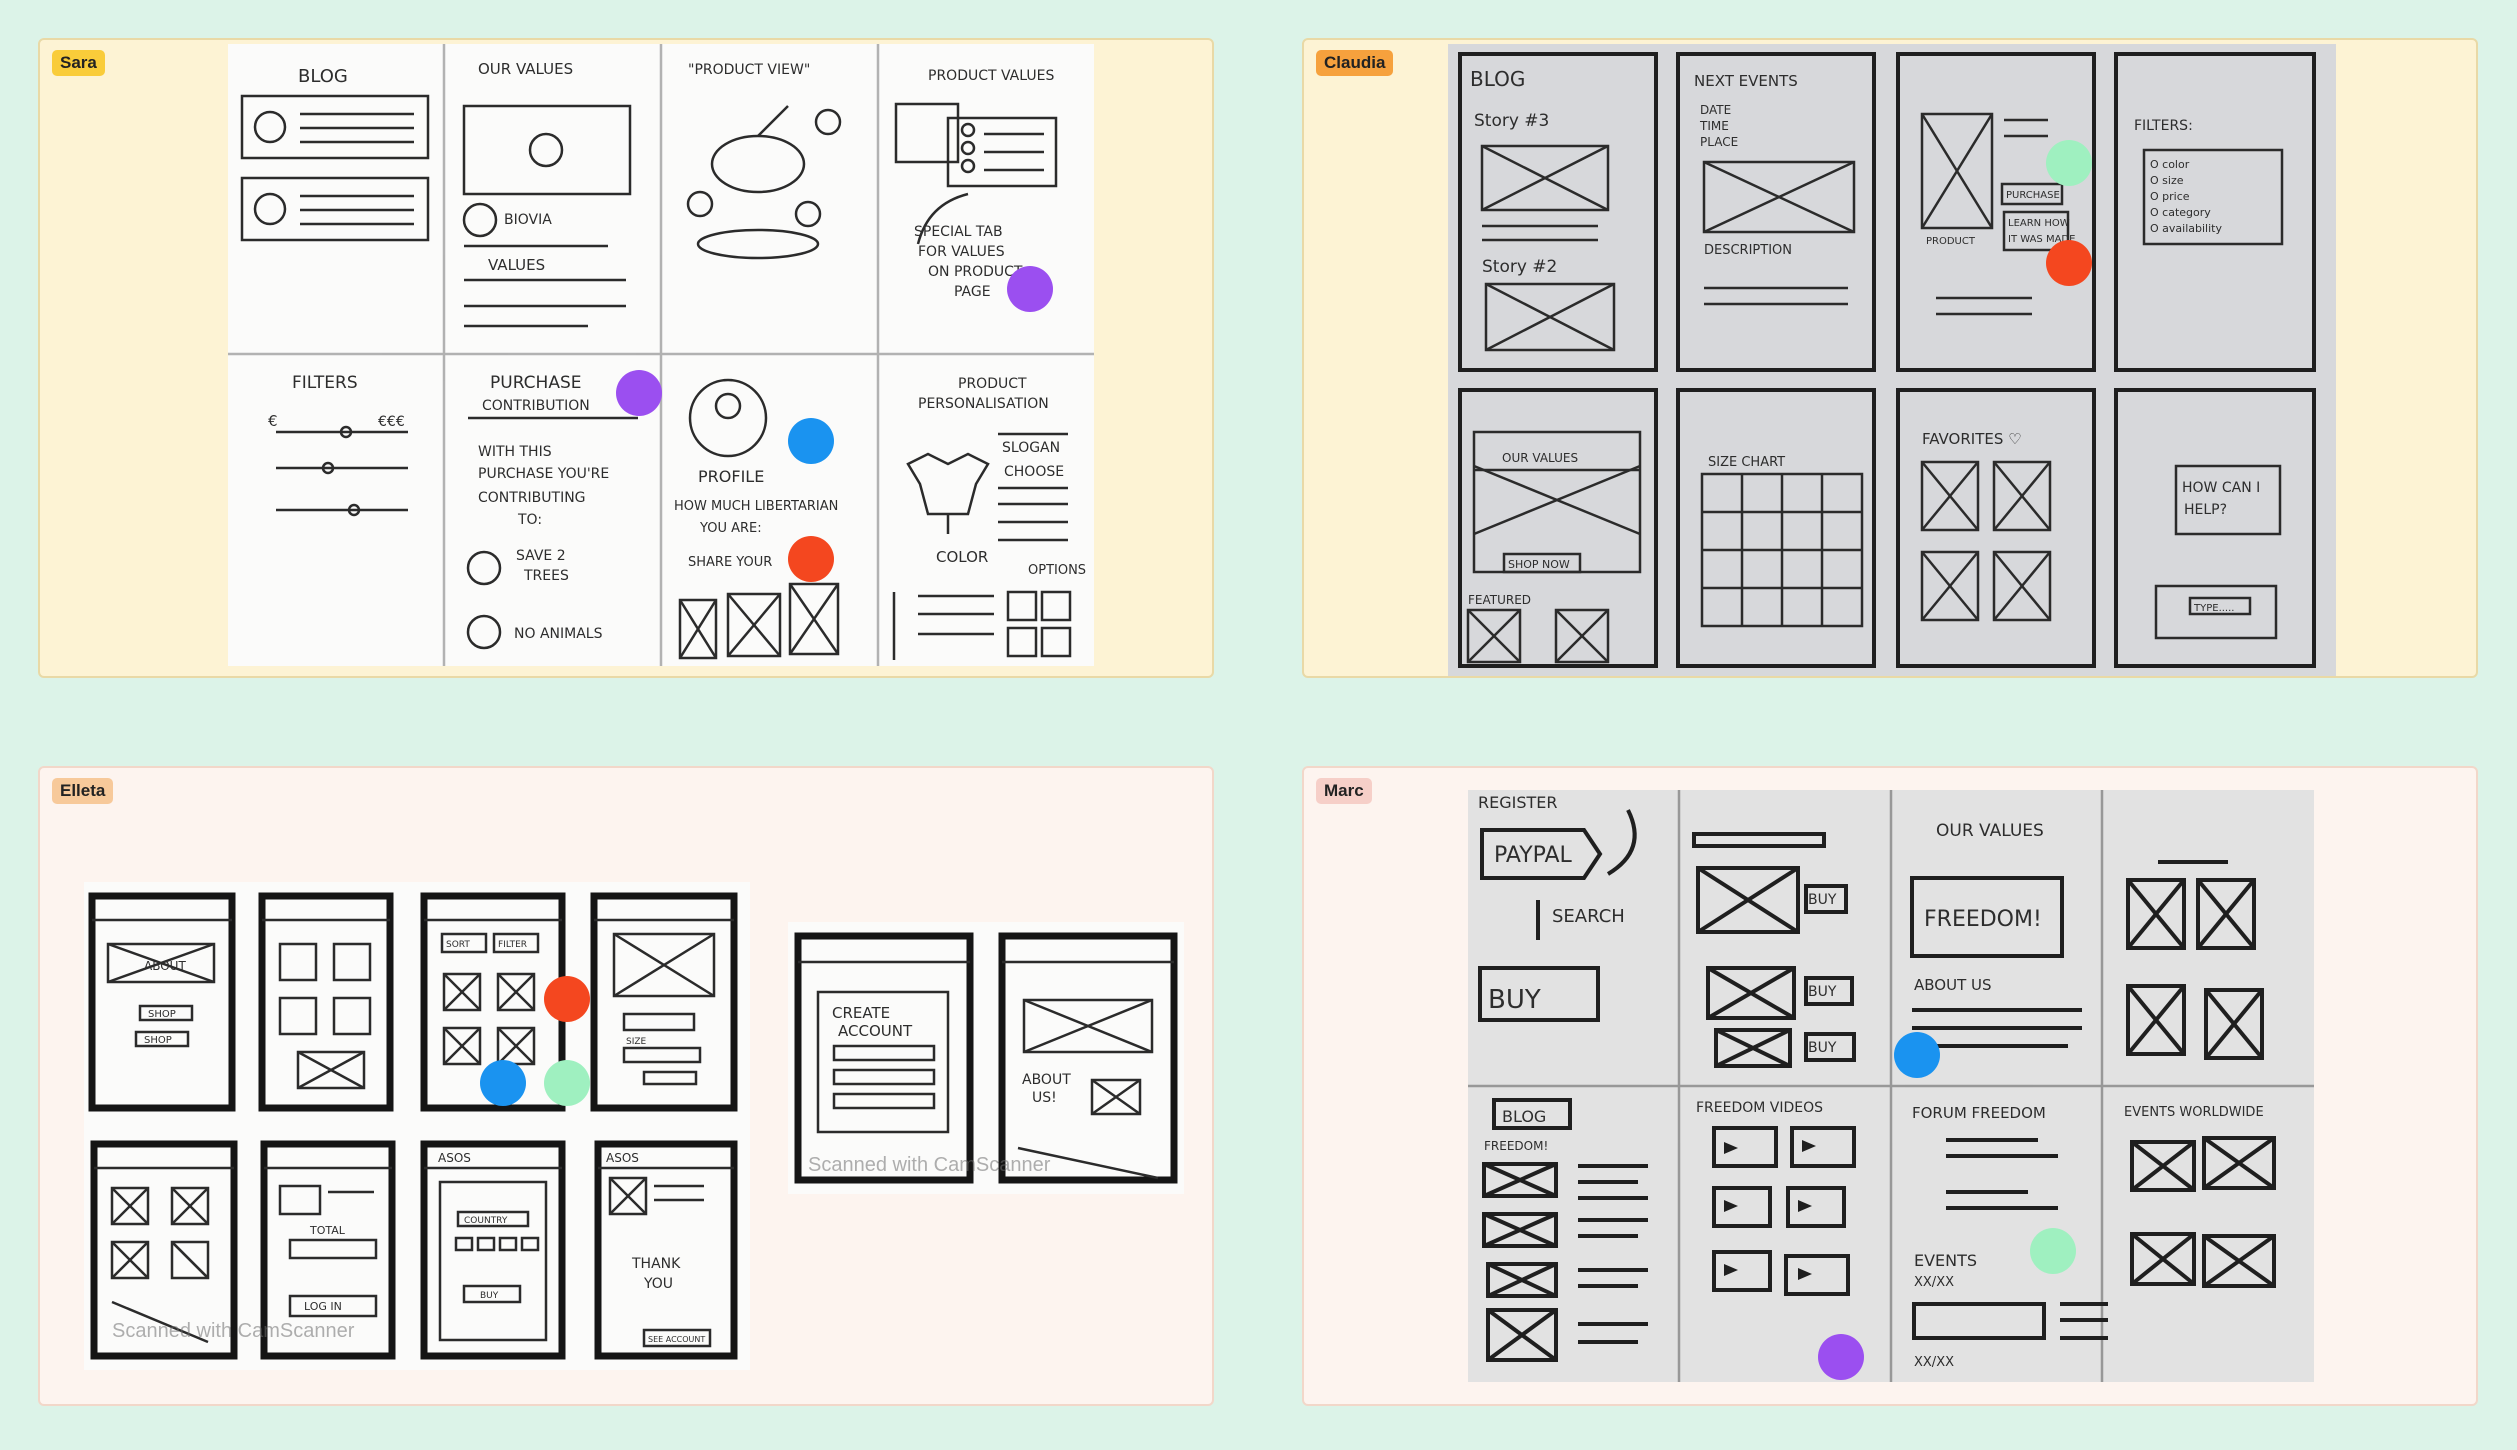 This screenshot has width=2517, height=1450. What do you see at coordinates (2039, 223) in the screenshot?
I see `sketch-text: LEARN HOW` at bounding box center [2039, 223].